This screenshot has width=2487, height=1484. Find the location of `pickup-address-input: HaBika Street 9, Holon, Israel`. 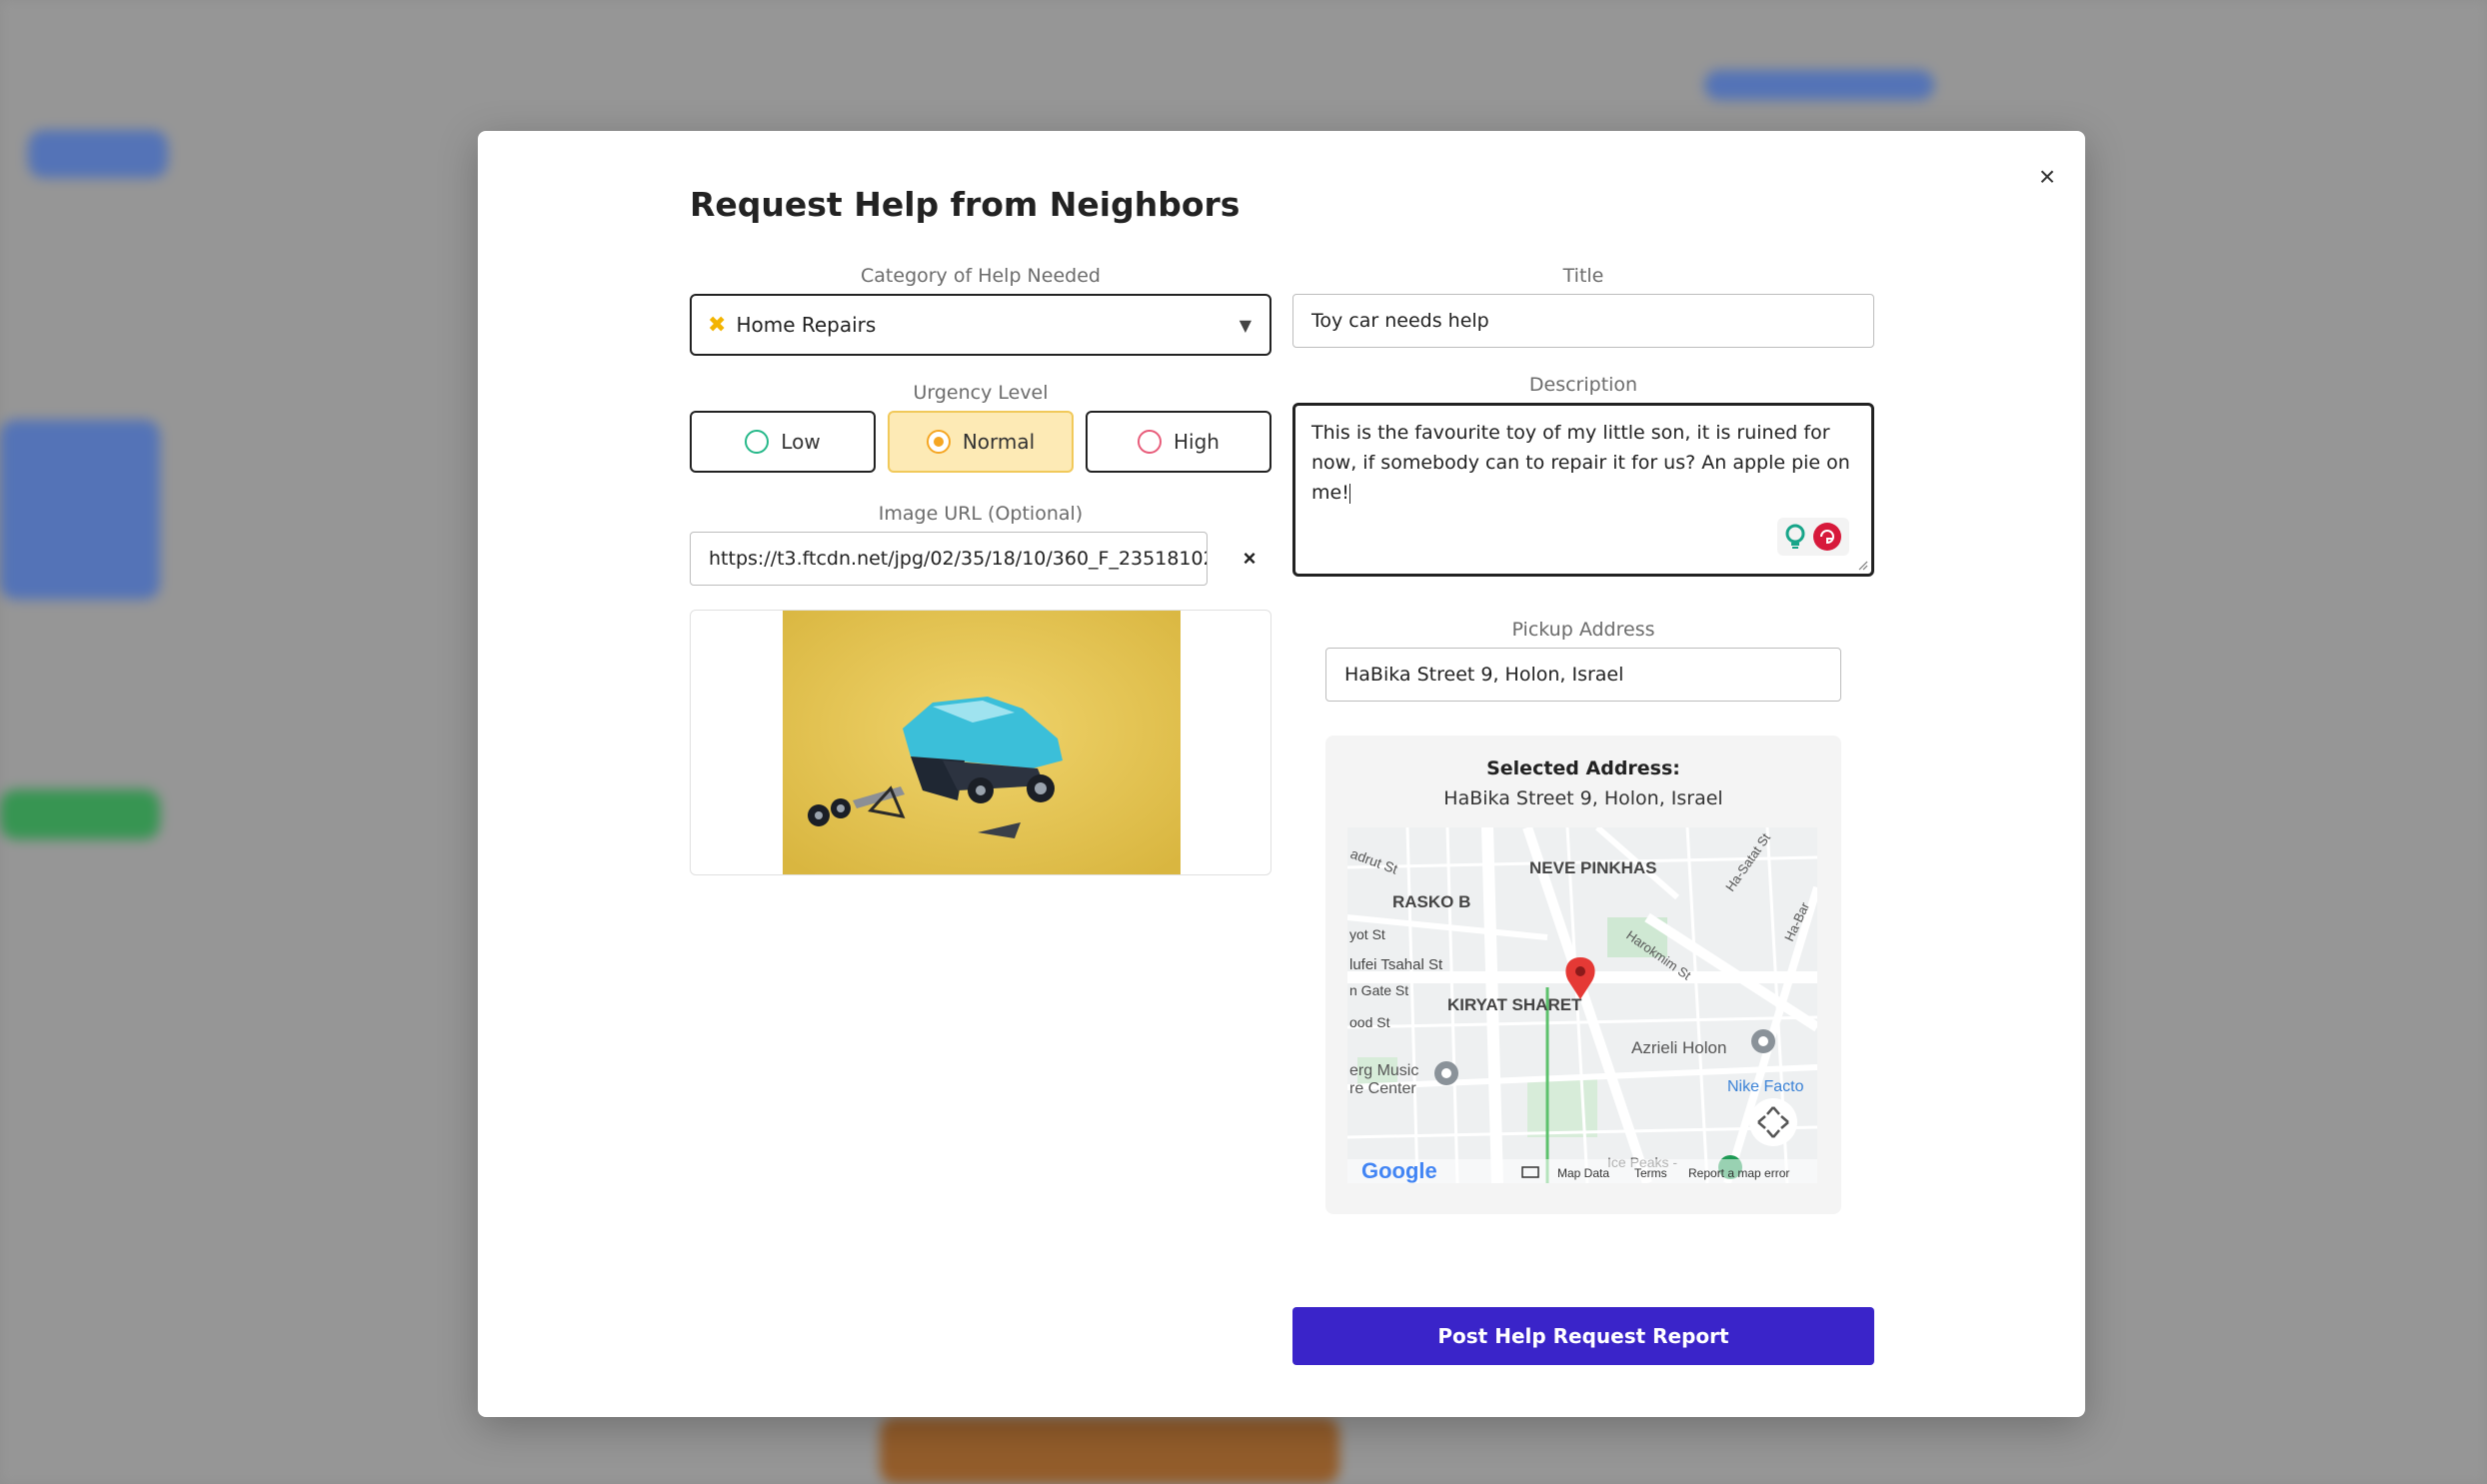

pickup-address-input: HaBika Street 9, Holon, Israel is located at coordinates (1583, 675).